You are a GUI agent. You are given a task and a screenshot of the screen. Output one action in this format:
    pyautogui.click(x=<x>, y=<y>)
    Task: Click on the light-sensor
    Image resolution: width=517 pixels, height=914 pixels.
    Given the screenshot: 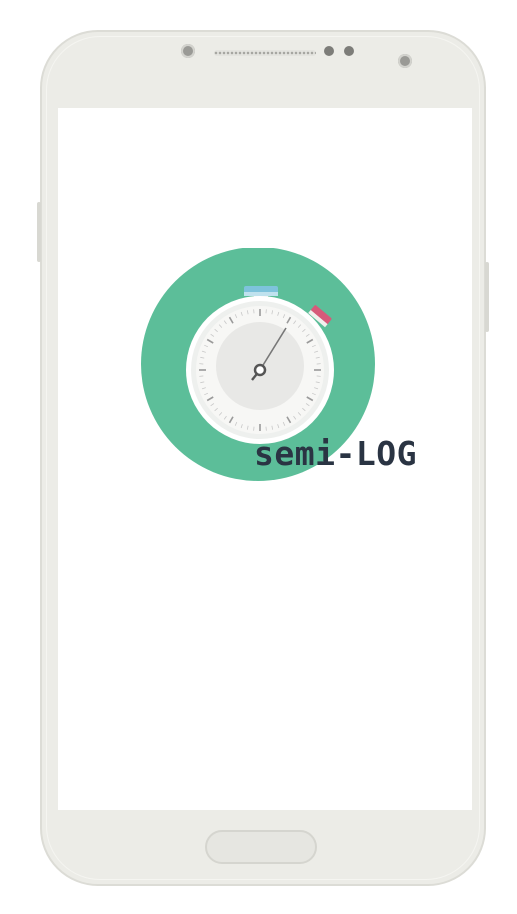 What is the action you would take?
    pyautogui.click(x=349, y=51)
    